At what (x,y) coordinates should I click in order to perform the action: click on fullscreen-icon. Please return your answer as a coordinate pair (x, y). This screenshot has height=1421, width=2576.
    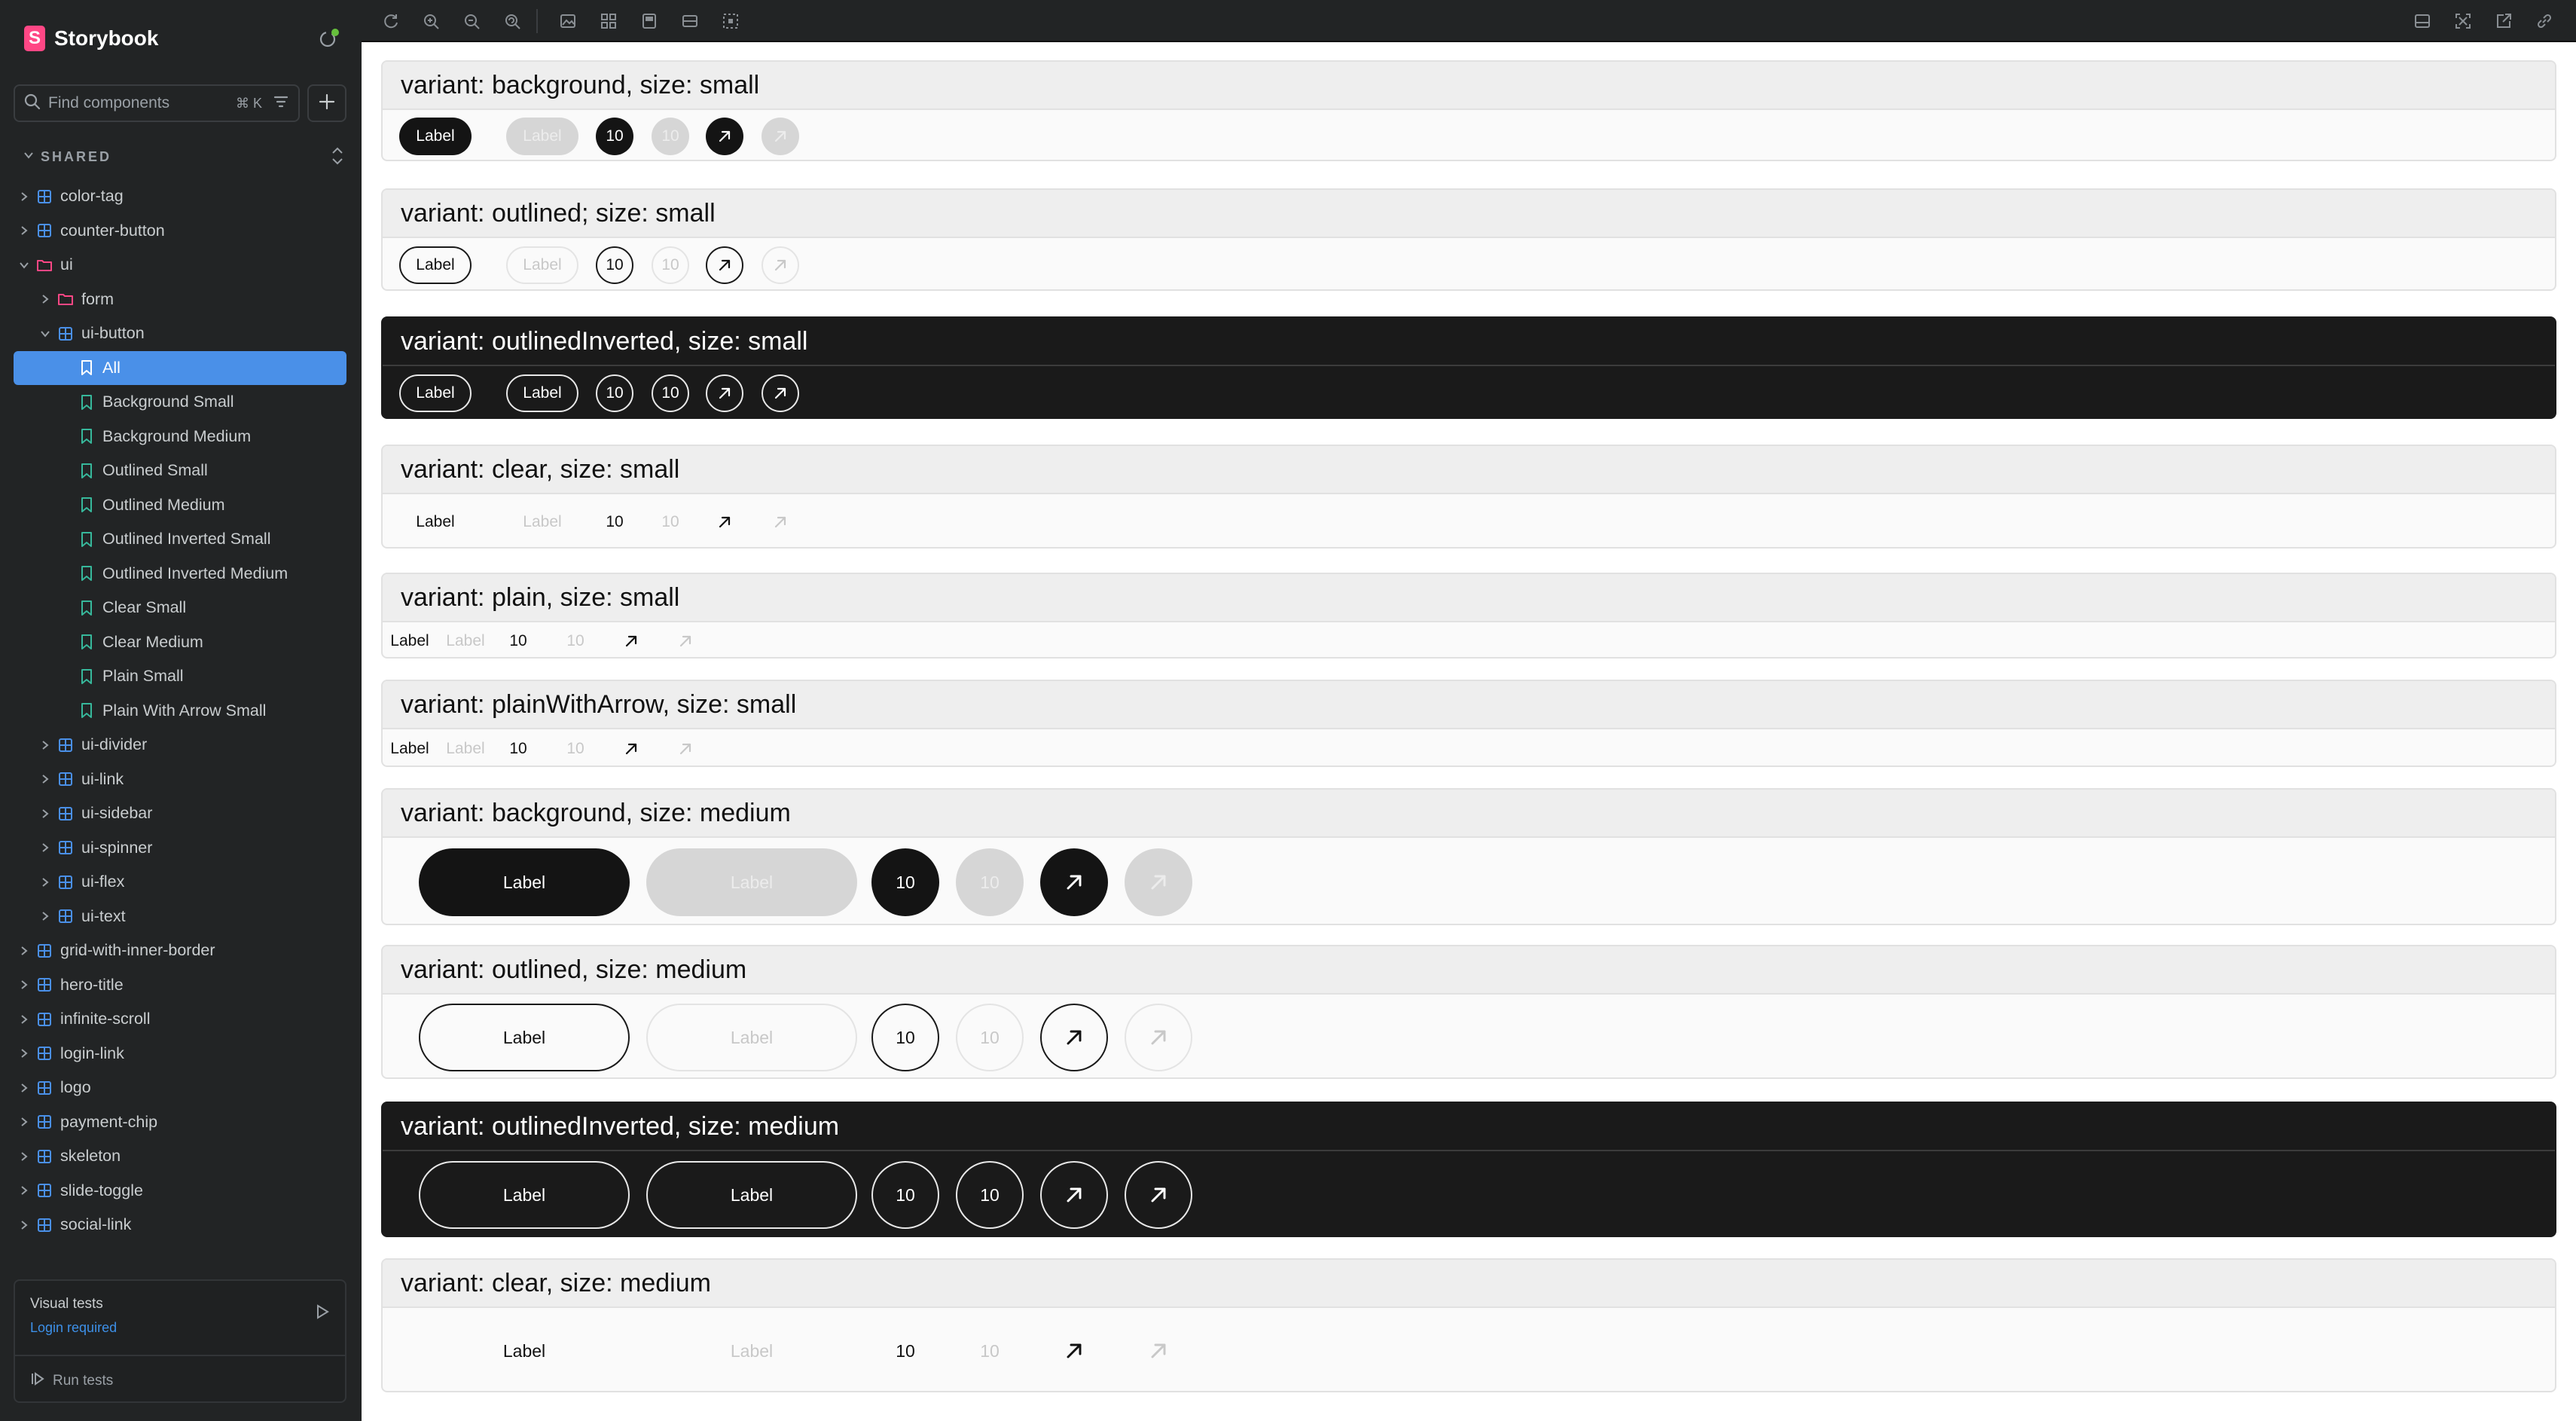
    Looking at the image, I should click on (2463, 21).